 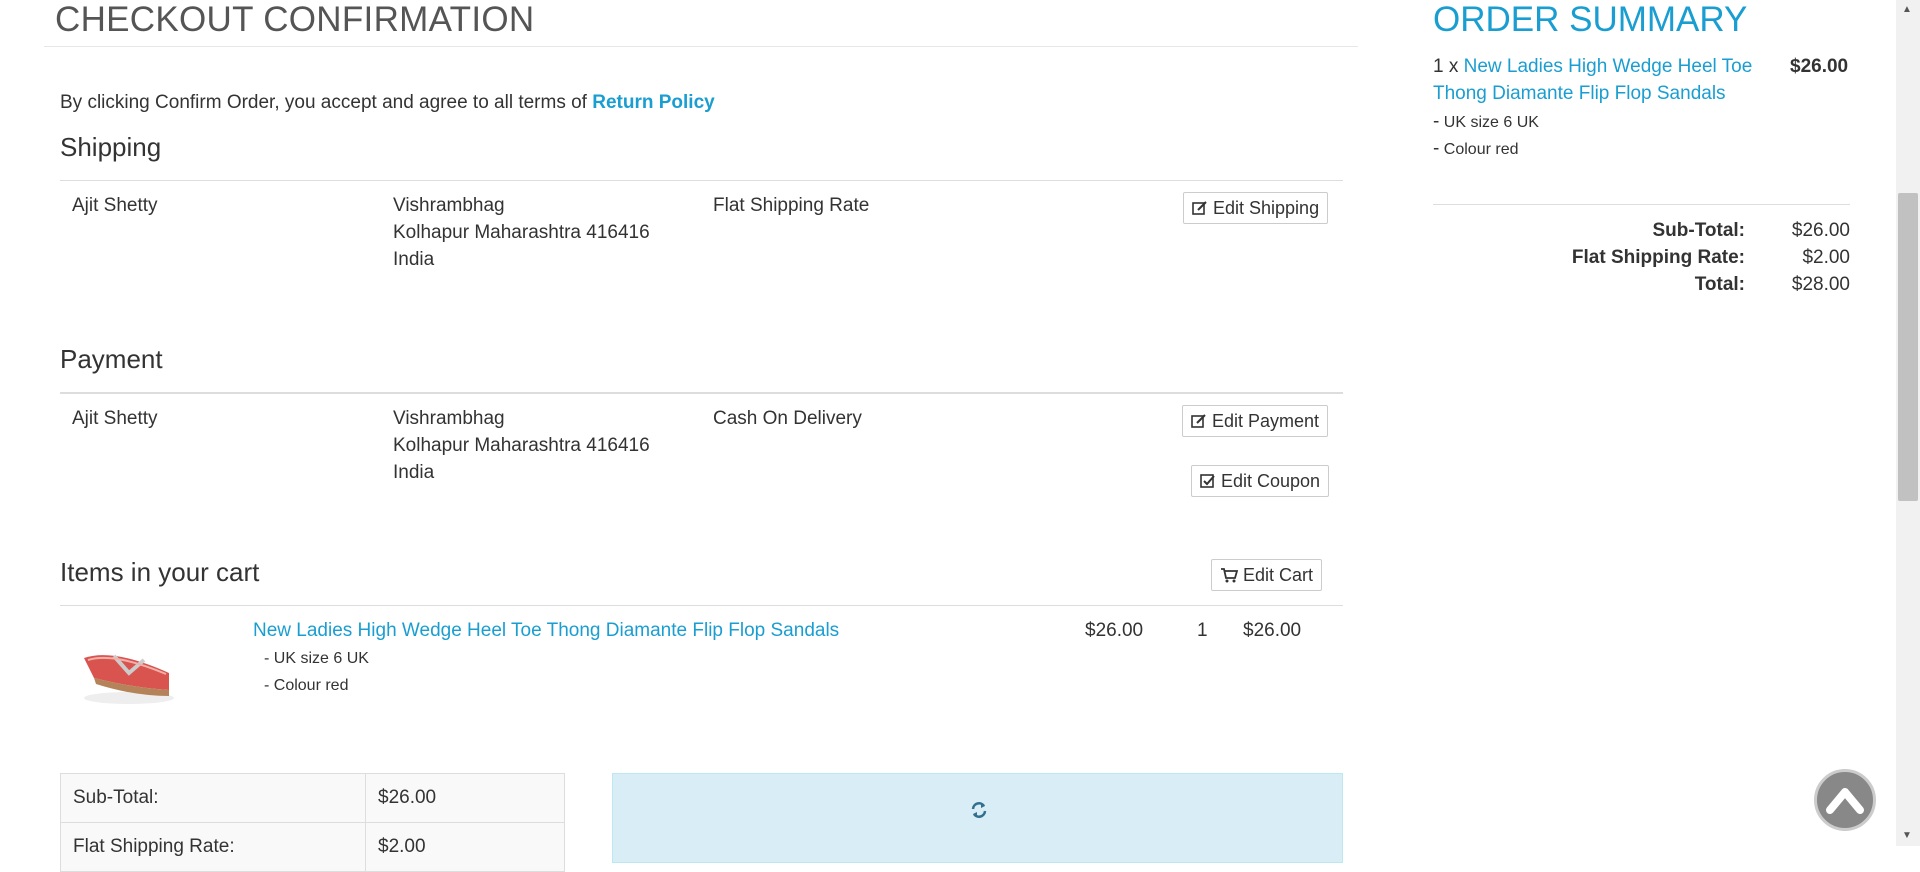 I want to click on cart-item-total: $26.00, so click(x=1272, y=630).